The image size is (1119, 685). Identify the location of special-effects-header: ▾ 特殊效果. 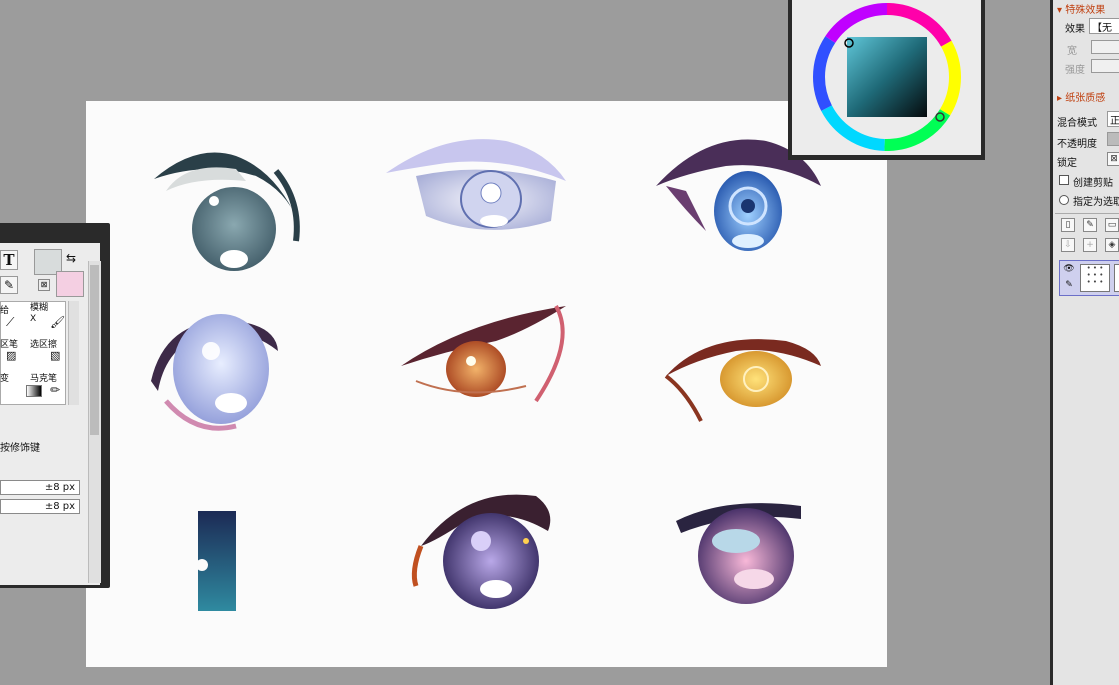
(1081, 8).